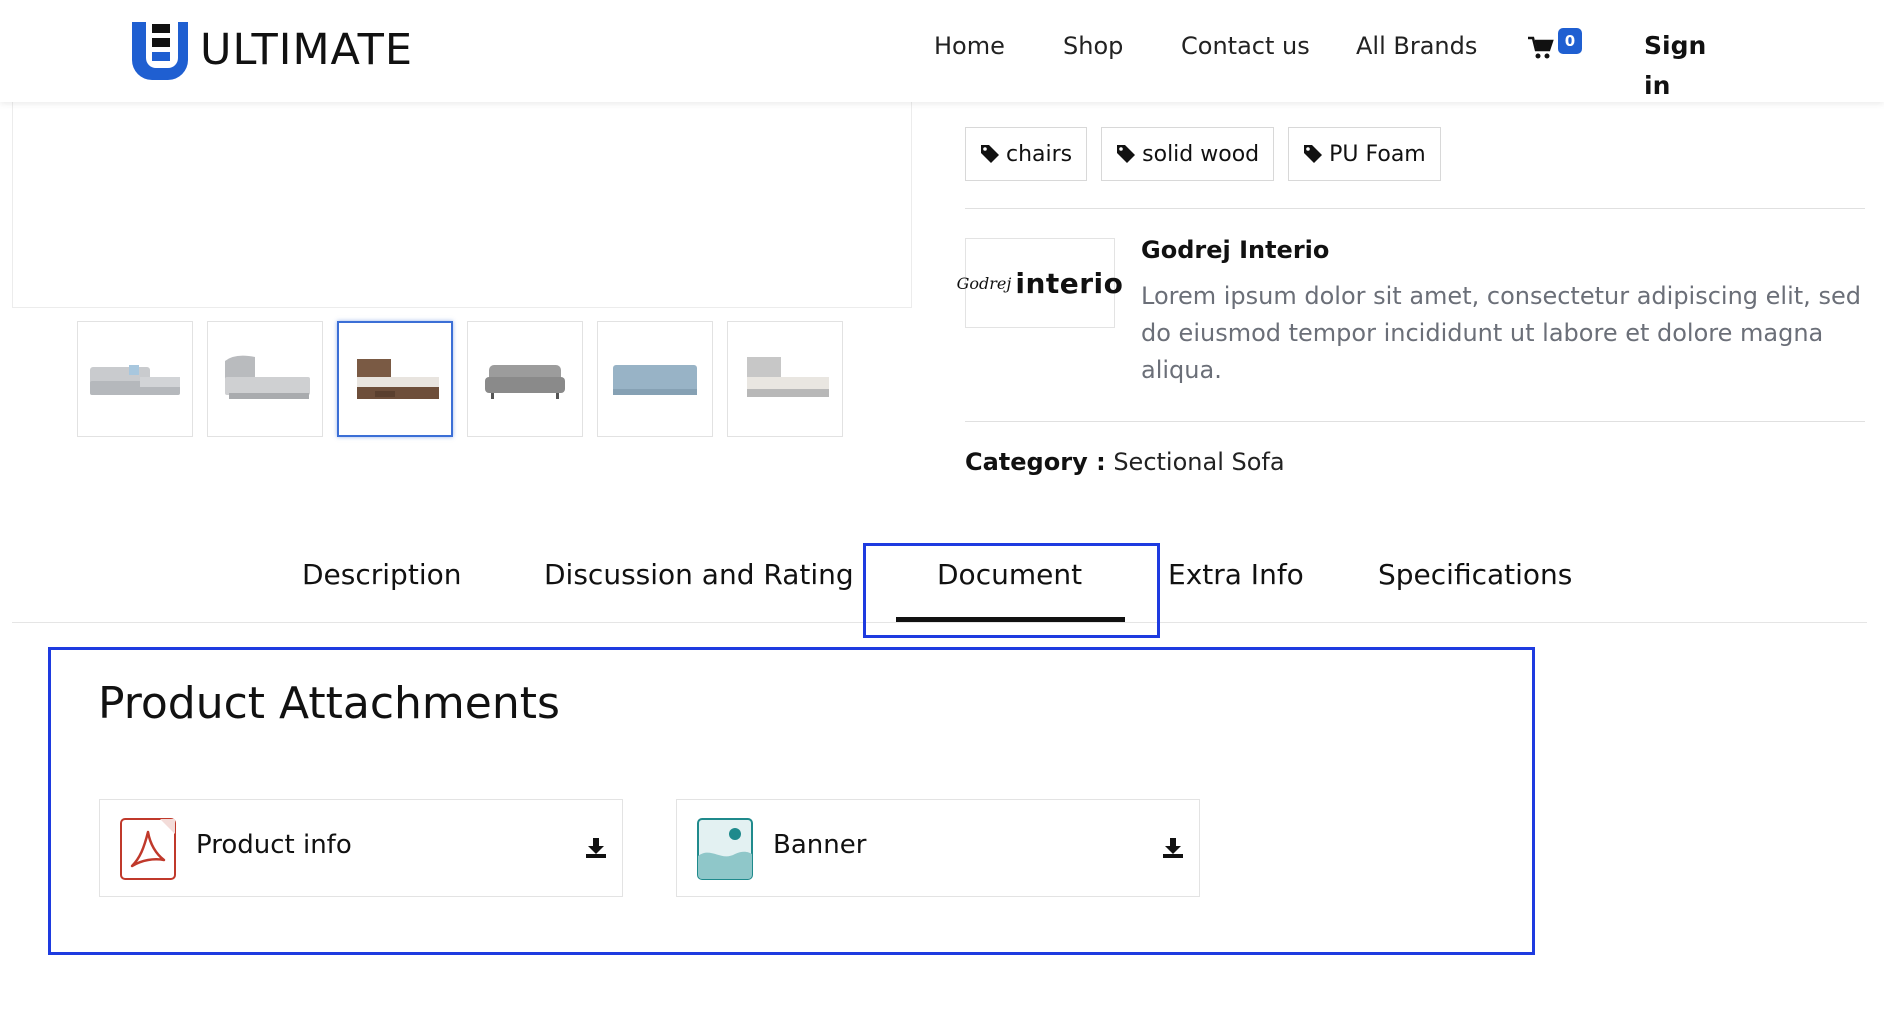 This screenshot has width=1884, height=1016. I want to click on tag-label: solid wood, so click(1201, 154).